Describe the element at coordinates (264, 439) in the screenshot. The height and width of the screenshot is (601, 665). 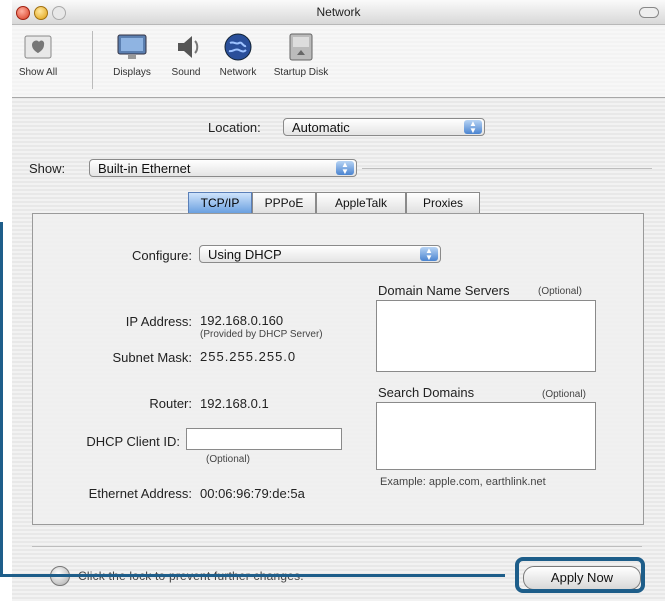
I see `dhcp-client-id-field` at that location.